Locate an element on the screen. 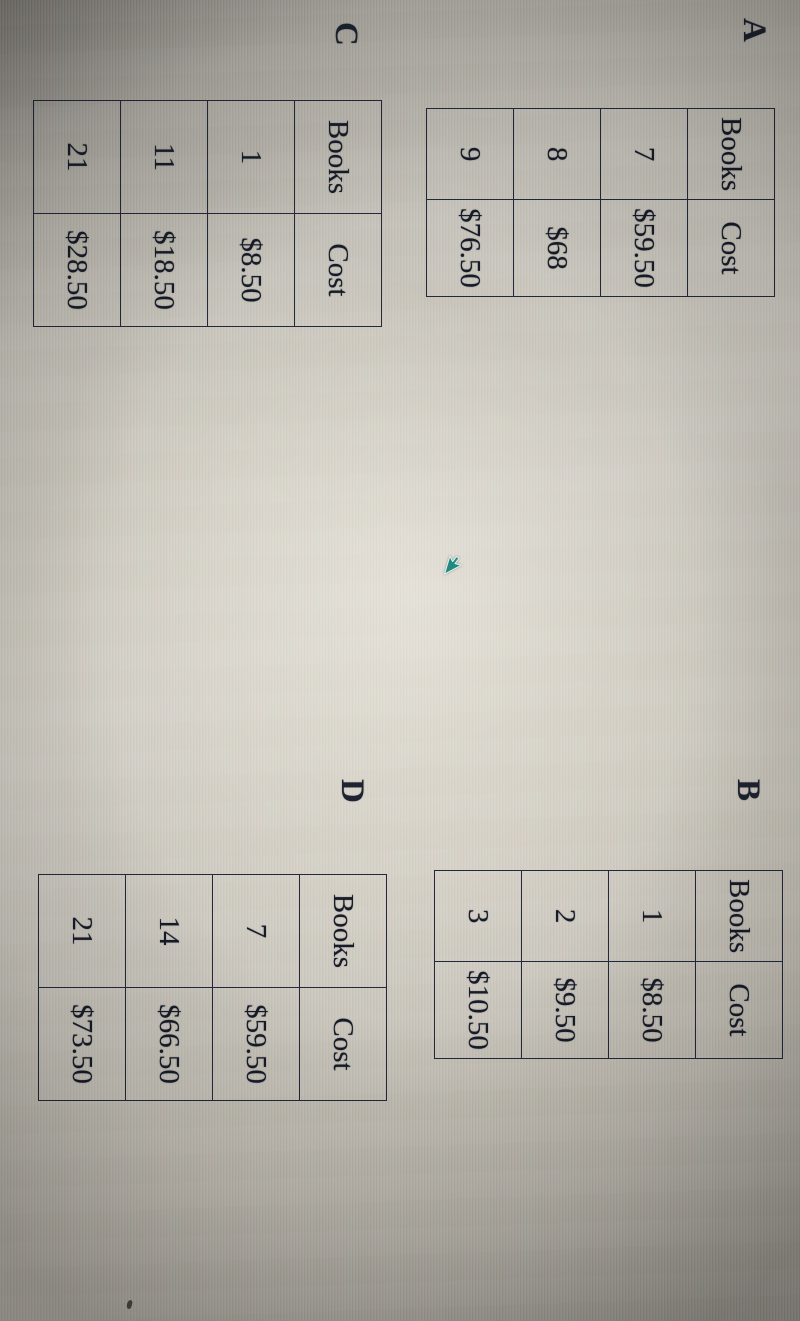 Image resolution: width=800 pixels, height=1321 pixels. table-row: 9 $76.50 is located at coordinates (470, 202).